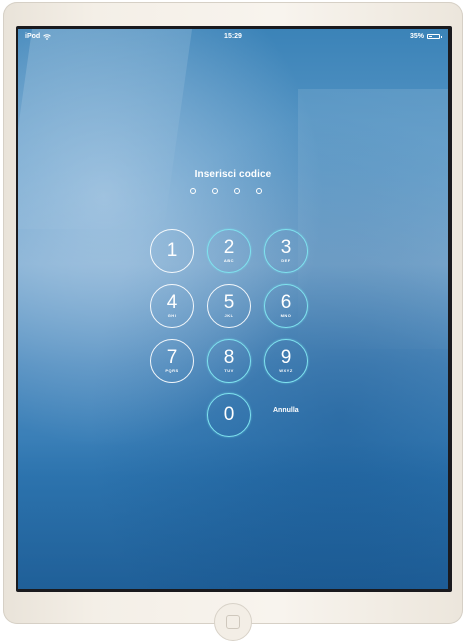 The image size is (466, 641). What do you see at coordinates (434, 36) in the screenshot?
I see `battery-icon` at bounding box center [434, 36].